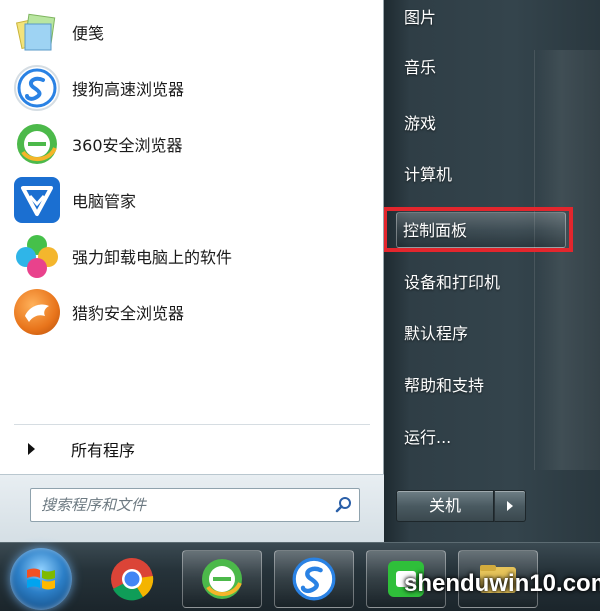 The image size is (600, 611). Describe the element at coordinates (37, 32) in the screenshot. I see `sticky-notes-icon` at that location.